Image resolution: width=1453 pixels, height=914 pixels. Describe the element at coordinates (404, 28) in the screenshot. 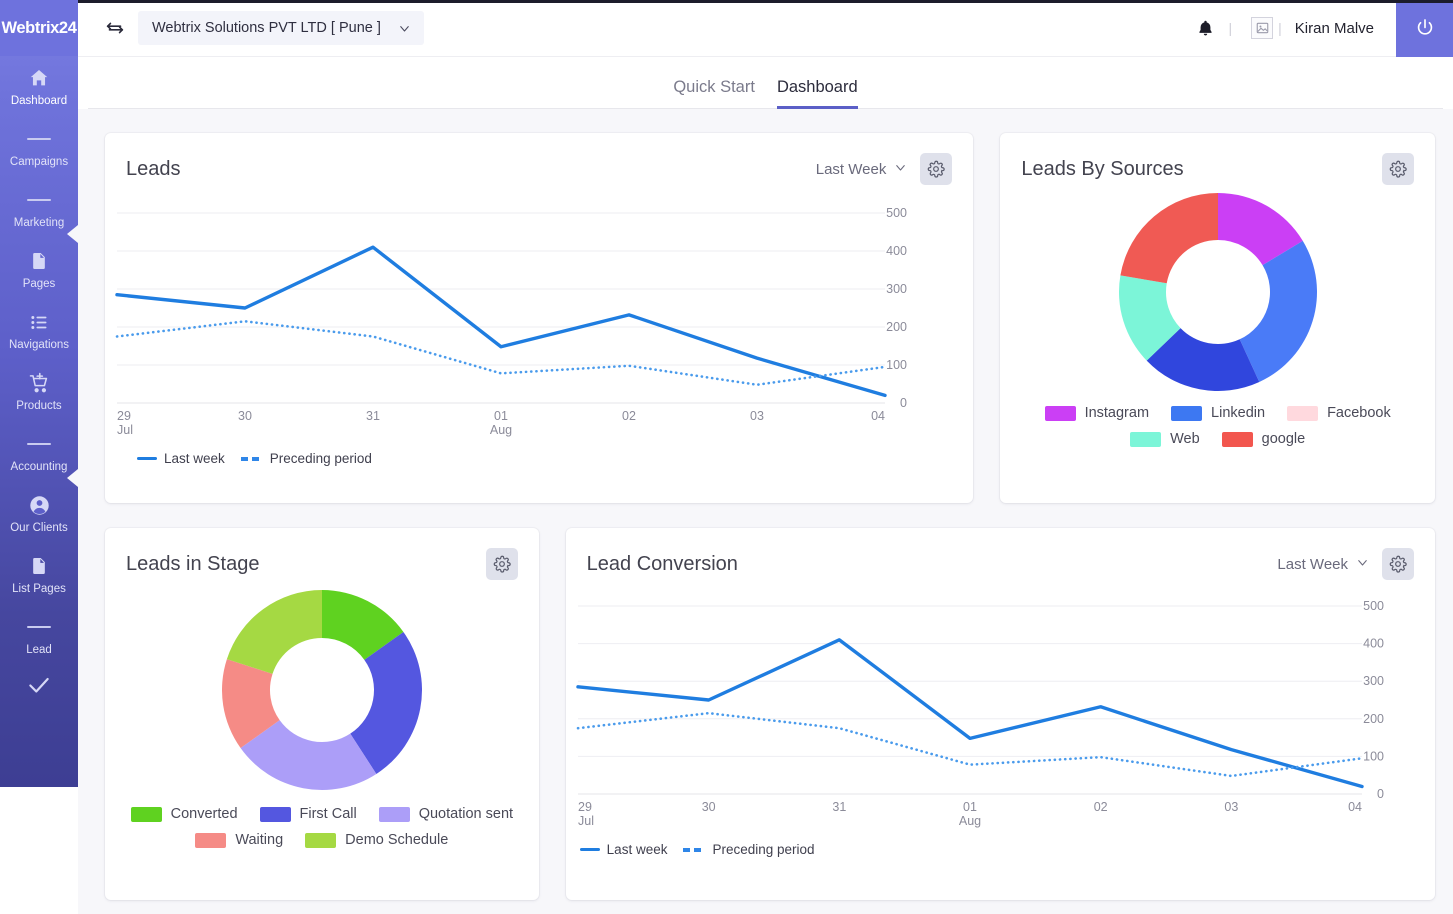

I see `chevron-down-icon` at that location.